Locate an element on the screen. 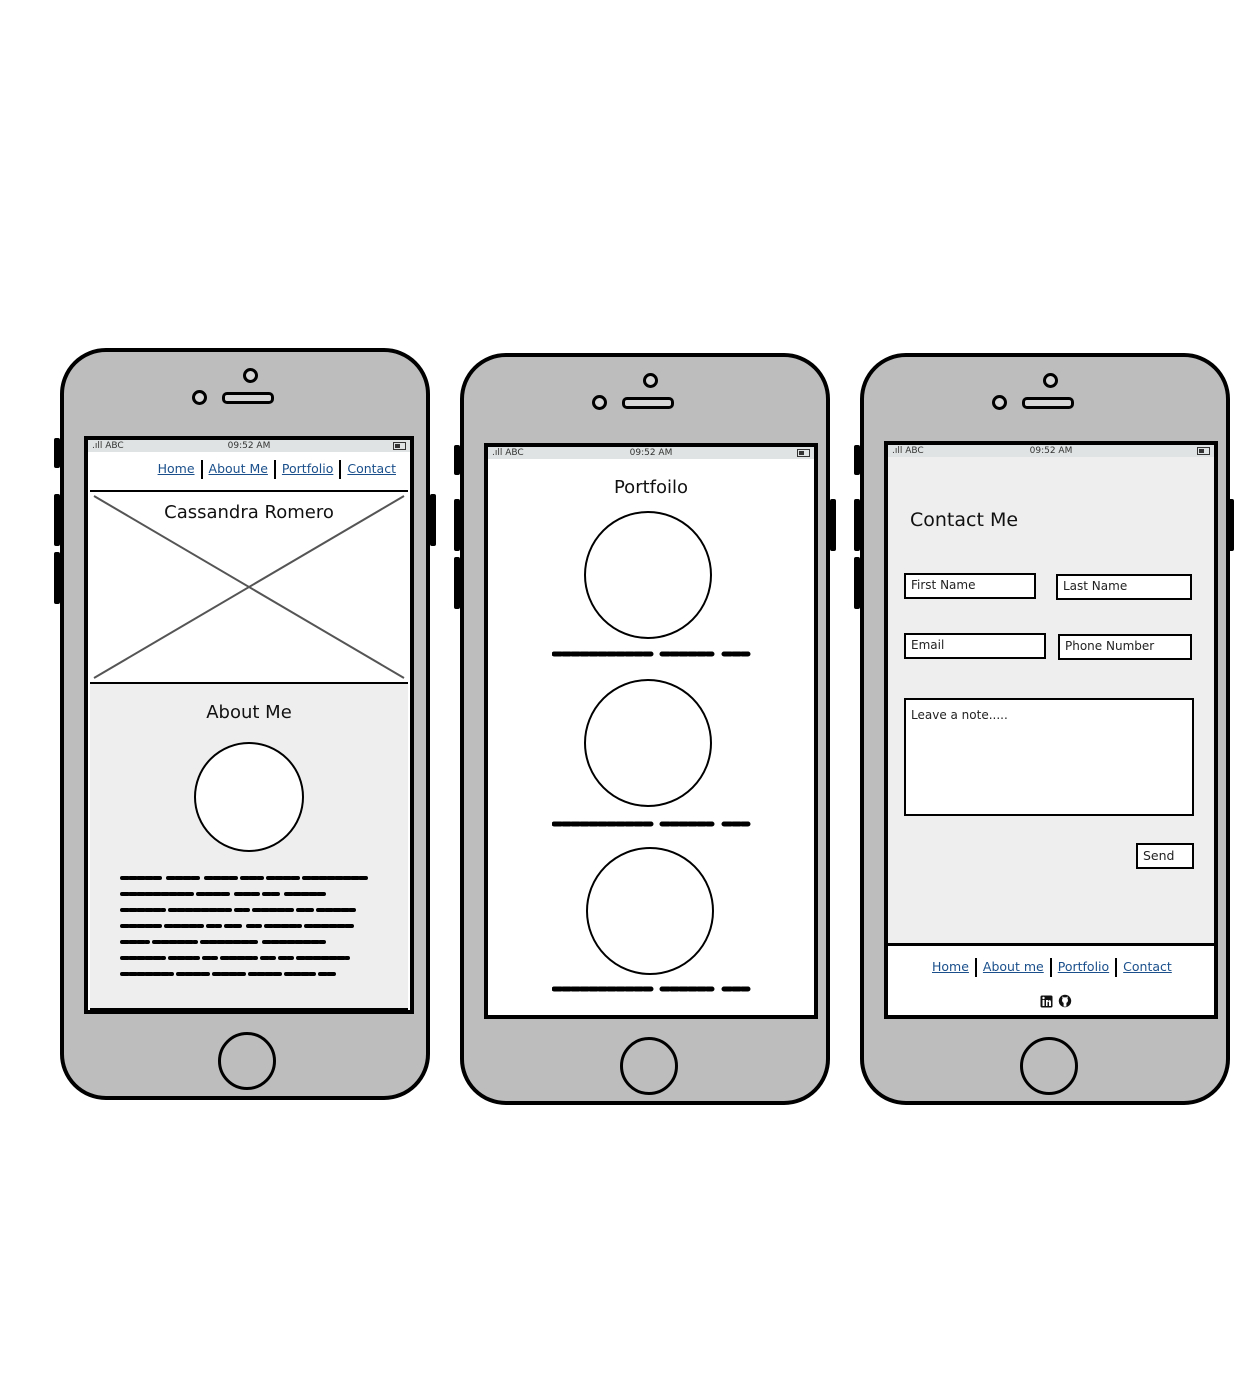 The height and width of the screenshot is (1381, 1240). footer: Home About me Portfolio Contact is located at coordinates (1051, 979).